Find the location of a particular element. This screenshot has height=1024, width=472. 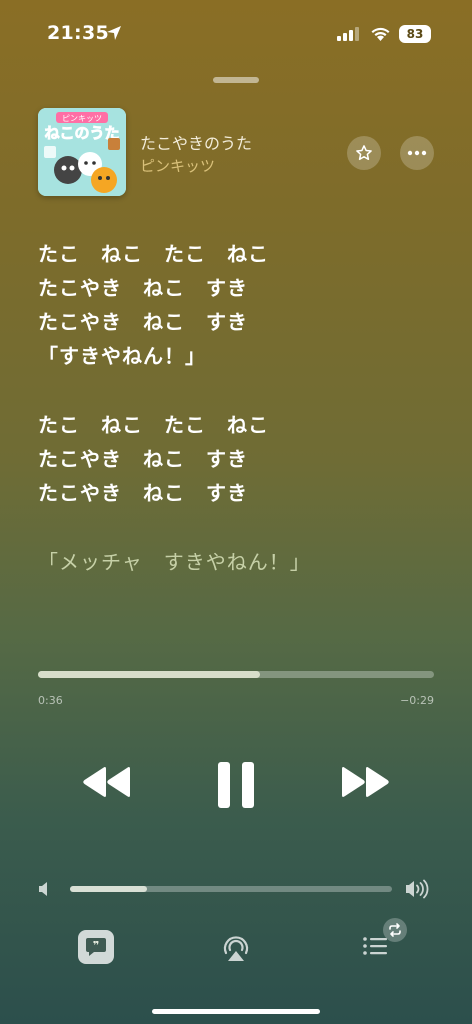

airplay-button is located at coordinates (236, 950).